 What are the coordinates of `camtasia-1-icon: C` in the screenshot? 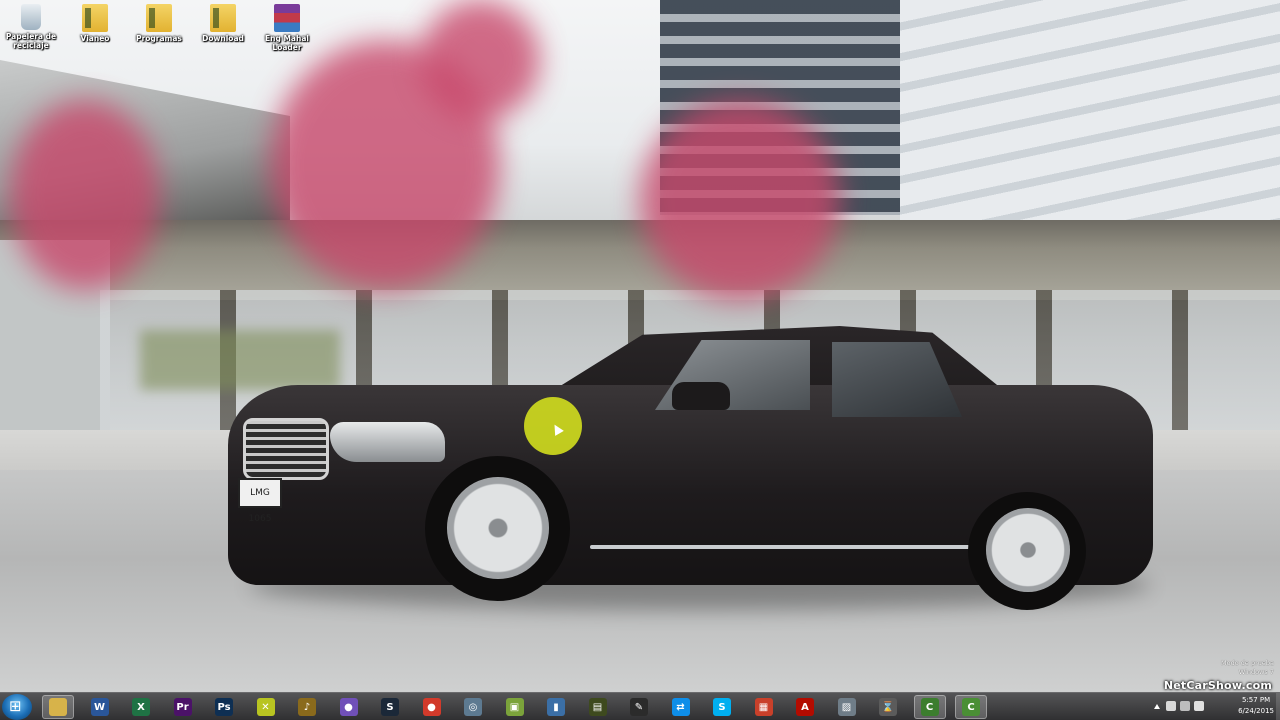 It's located at (929, 707).